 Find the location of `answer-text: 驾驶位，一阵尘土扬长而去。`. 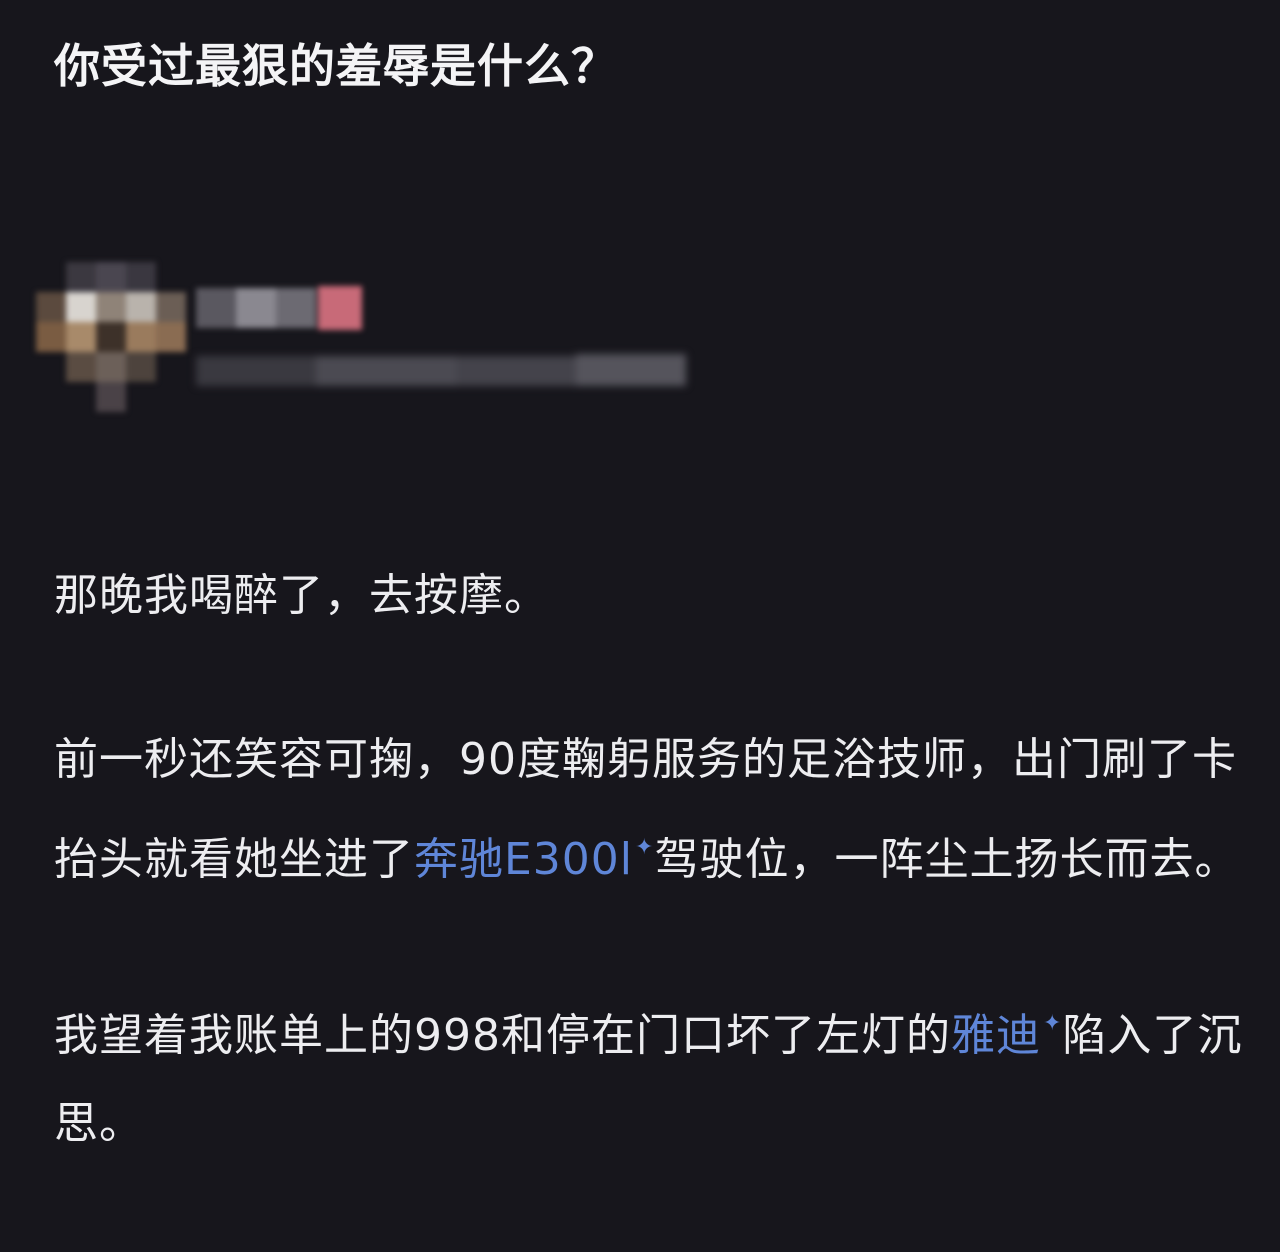

answer-text: 驾驶位，一阵尘土扬长而去。 is located at coordinates (947, 859).